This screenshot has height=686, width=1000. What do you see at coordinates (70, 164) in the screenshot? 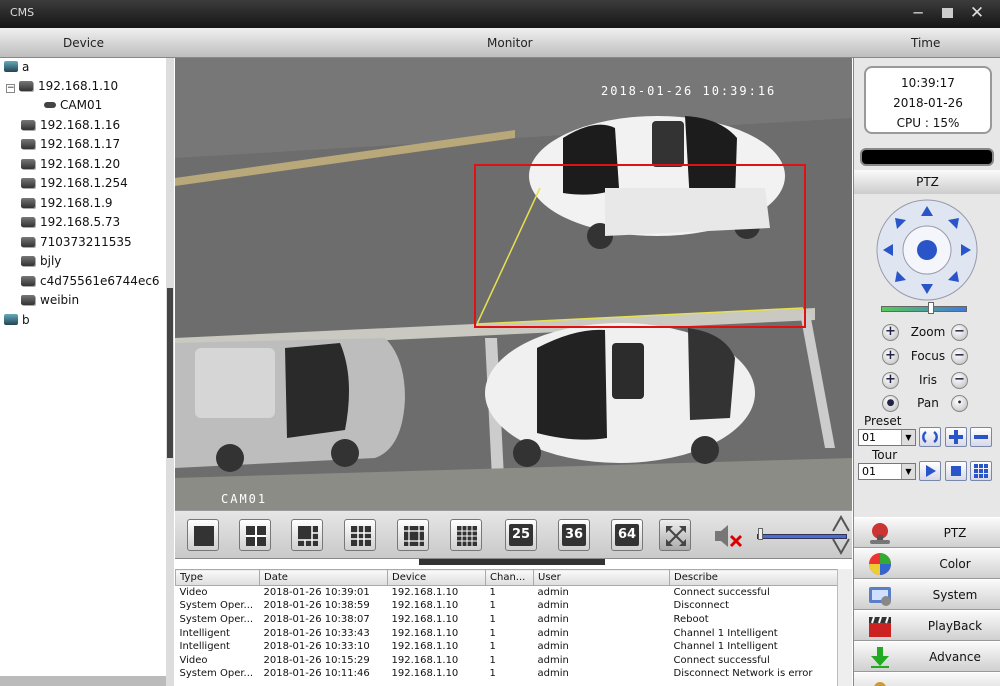
I see `tree-device: 192.168.1.20` at bounding box center [70, 164].